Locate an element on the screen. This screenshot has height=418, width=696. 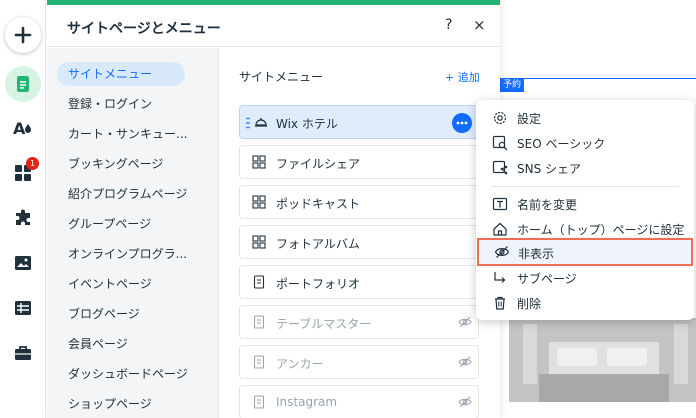
svg-text: A is located at coordinates (19, 128).